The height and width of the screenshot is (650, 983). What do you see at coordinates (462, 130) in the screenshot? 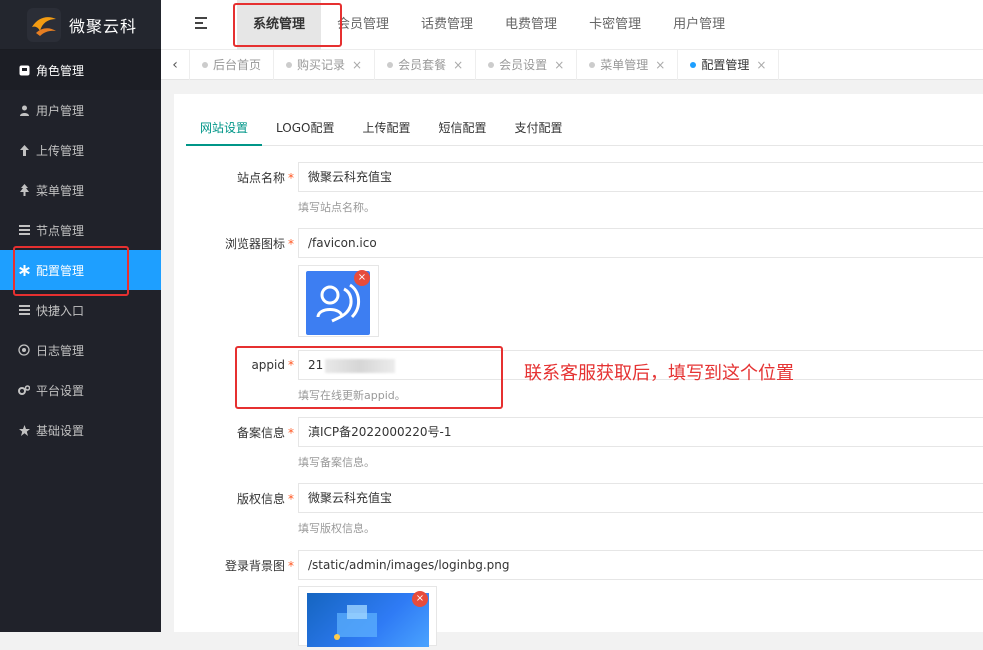
I see `subtab-sms: 短信配置` at bounding box center [462, 130].